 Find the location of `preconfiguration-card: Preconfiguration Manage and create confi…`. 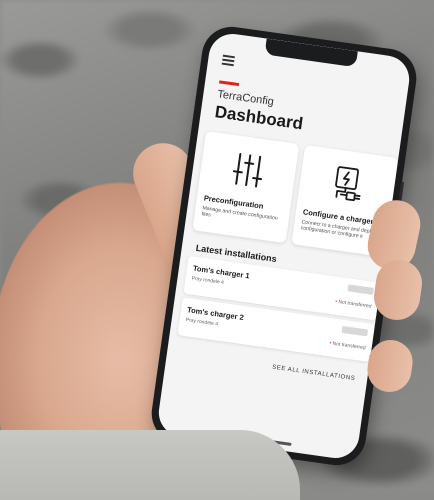

preconfiguration-card: Preconfiguration Manage and create confi… is located at coordinates (246, 187).